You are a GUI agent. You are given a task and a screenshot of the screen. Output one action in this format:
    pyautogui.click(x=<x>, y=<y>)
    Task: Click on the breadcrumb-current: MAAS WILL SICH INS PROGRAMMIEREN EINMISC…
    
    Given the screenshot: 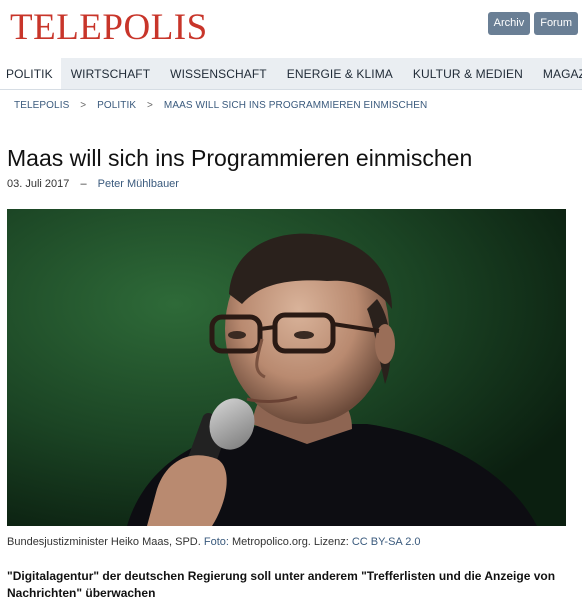 What is the action you would take?
    pyautogui.click(x=295, y=105)
    